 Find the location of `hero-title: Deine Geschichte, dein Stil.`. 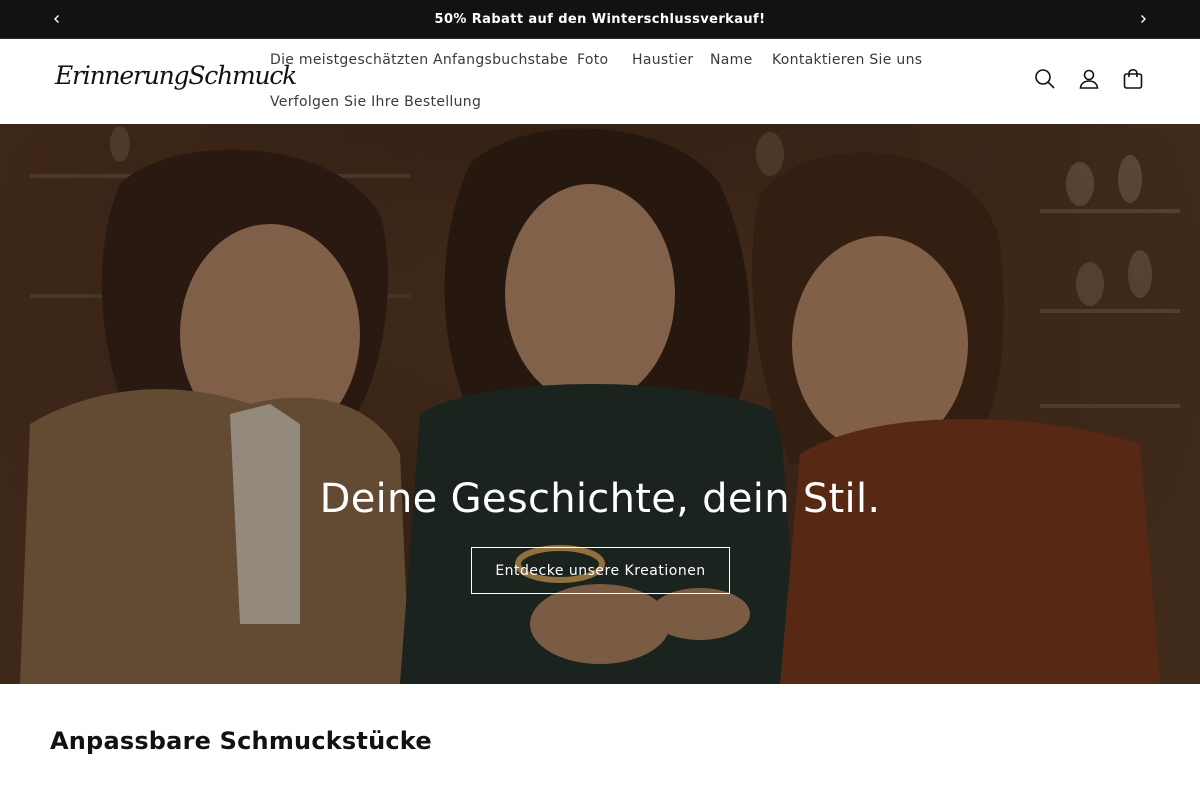

hero-title: Deine Geschichte, dein Stil. is located at coordinates (600, 499).